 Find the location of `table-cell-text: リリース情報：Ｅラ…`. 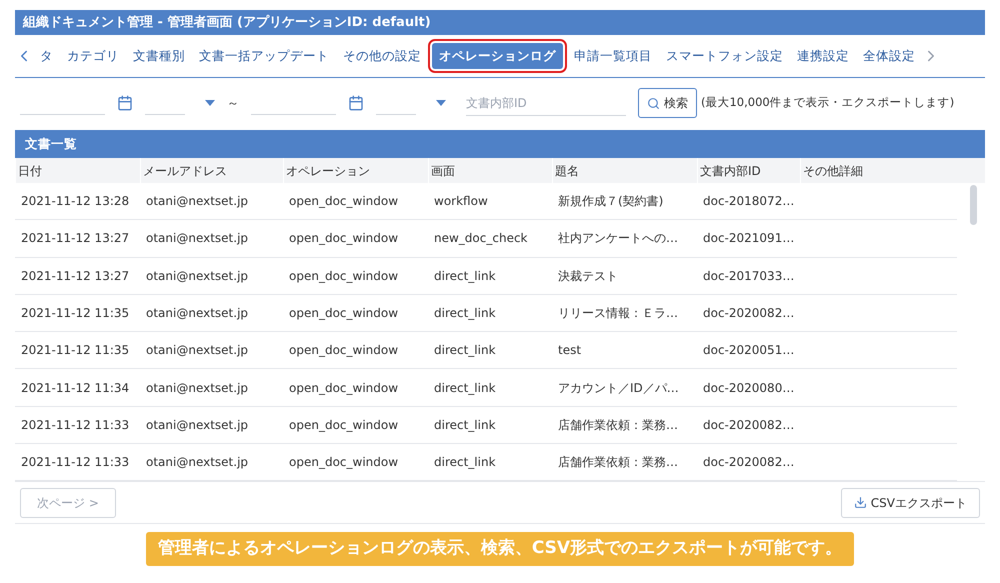

table-cell-text: リリース情報：Ｅラ… is located at coordinates (618, 313).